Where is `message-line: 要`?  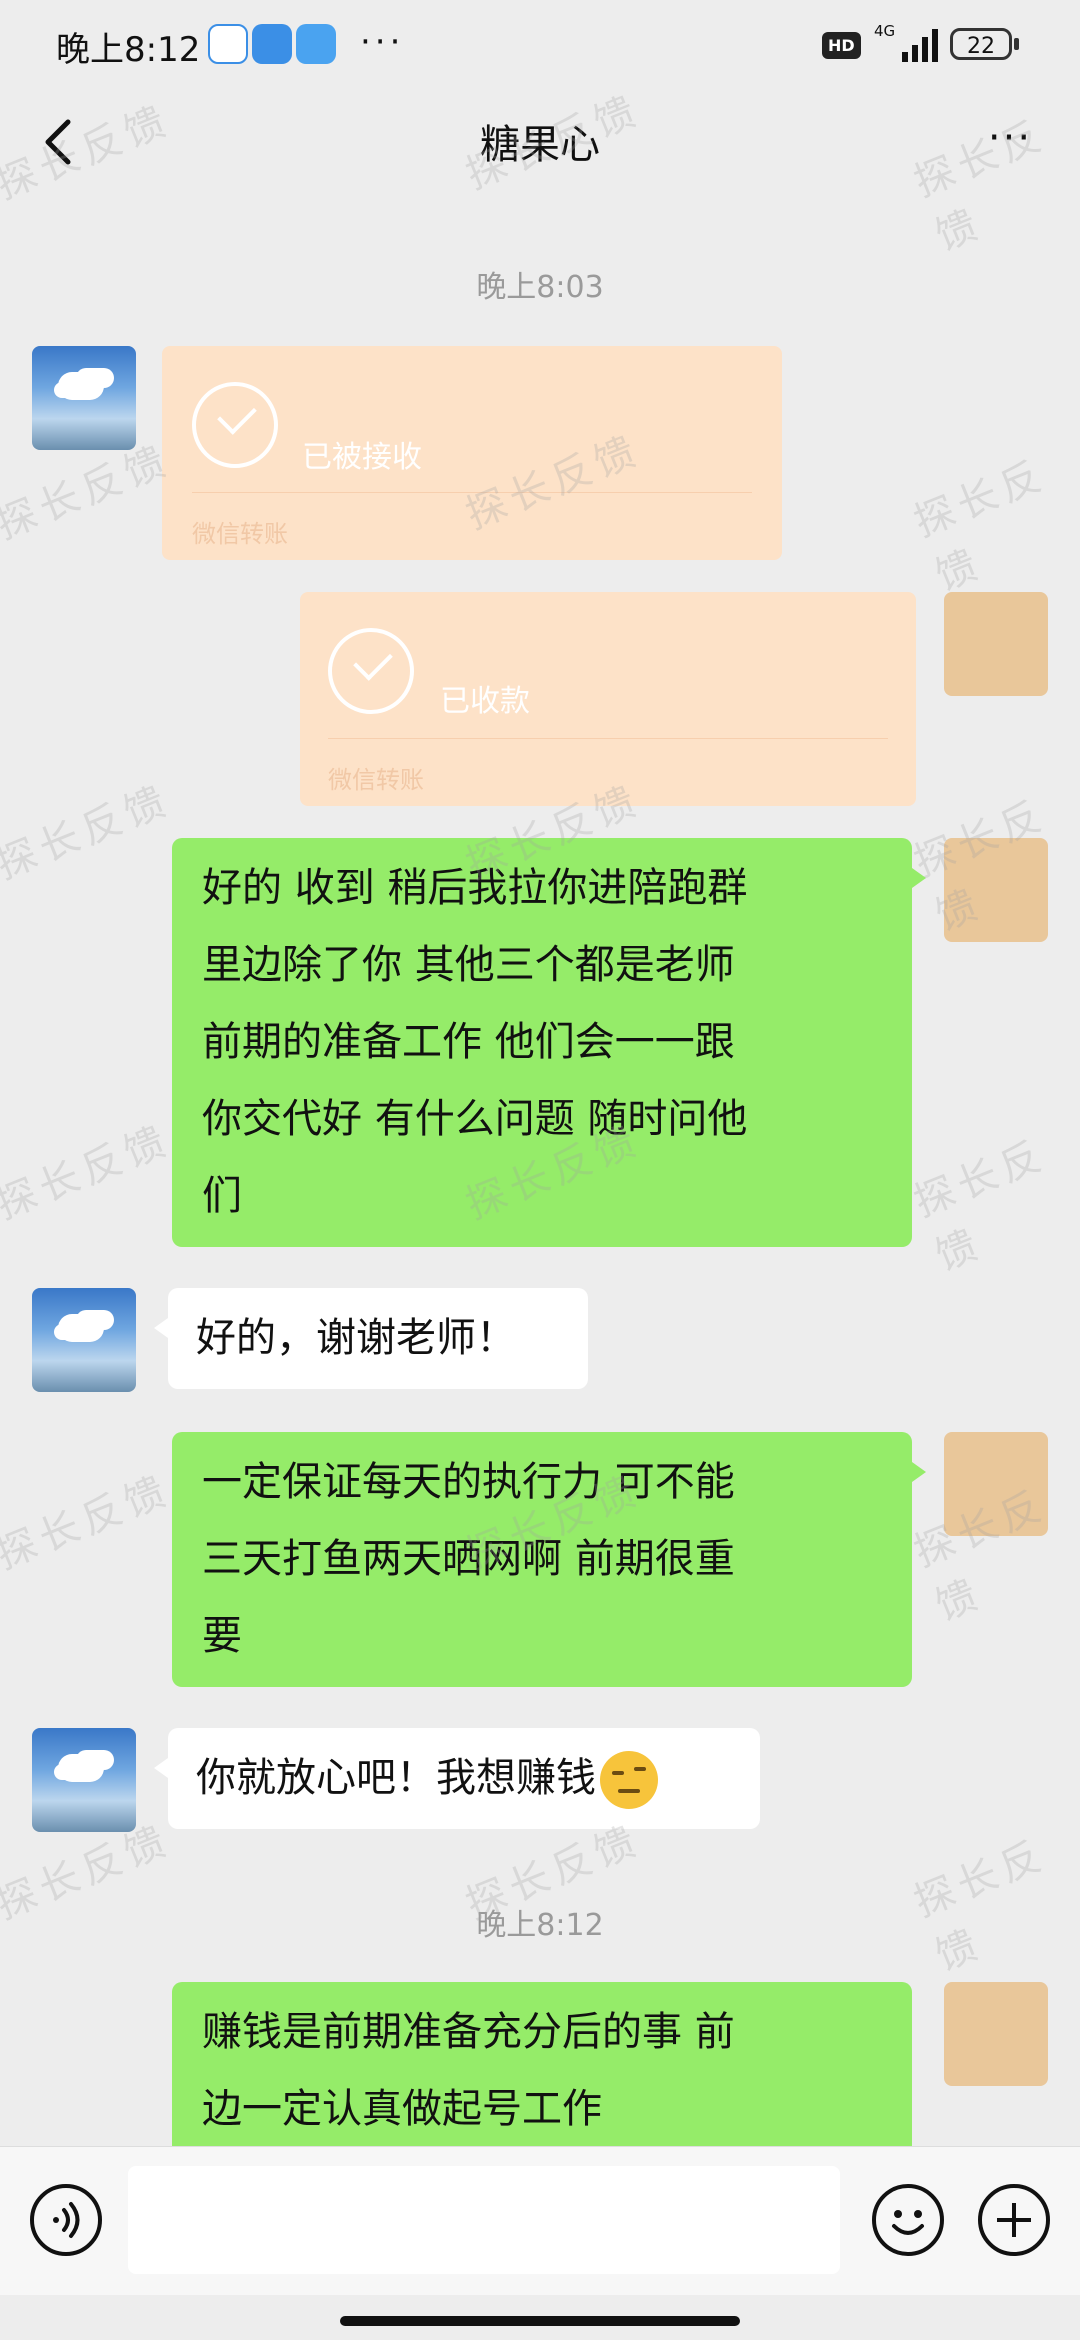 message-line: 要 is located at coordinates (222, 1636).